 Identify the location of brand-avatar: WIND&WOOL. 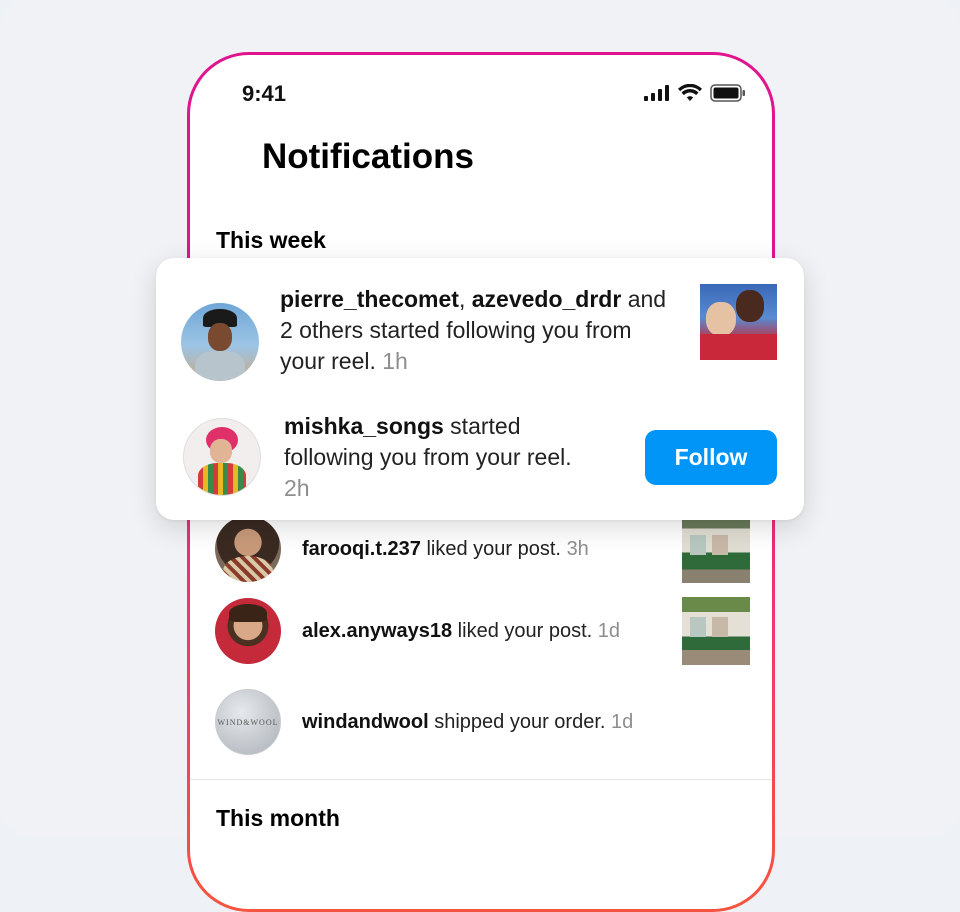
(248, 722).